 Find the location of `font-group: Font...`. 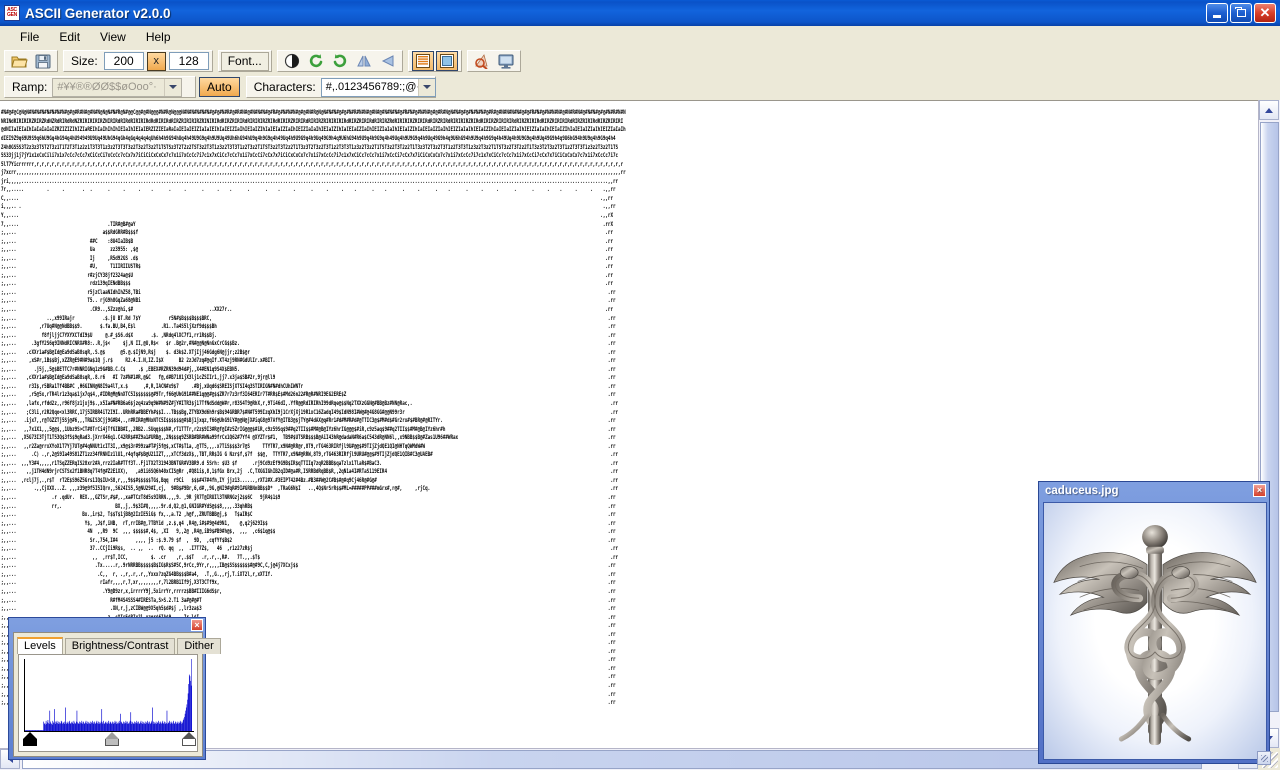

font-group: Font... is located at coordinates (244, 61).